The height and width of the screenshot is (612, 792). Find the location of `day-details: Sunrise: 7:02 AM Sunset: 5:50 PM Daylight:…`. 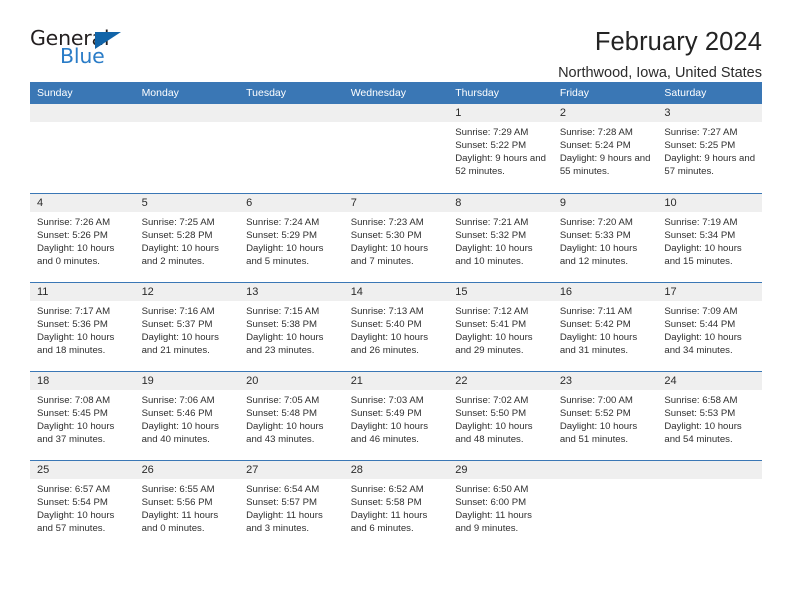

day-details: Sunrise: 7:02 AM Sunset: 5:50 PM Daylight:… is located at coordinates (500, 418).